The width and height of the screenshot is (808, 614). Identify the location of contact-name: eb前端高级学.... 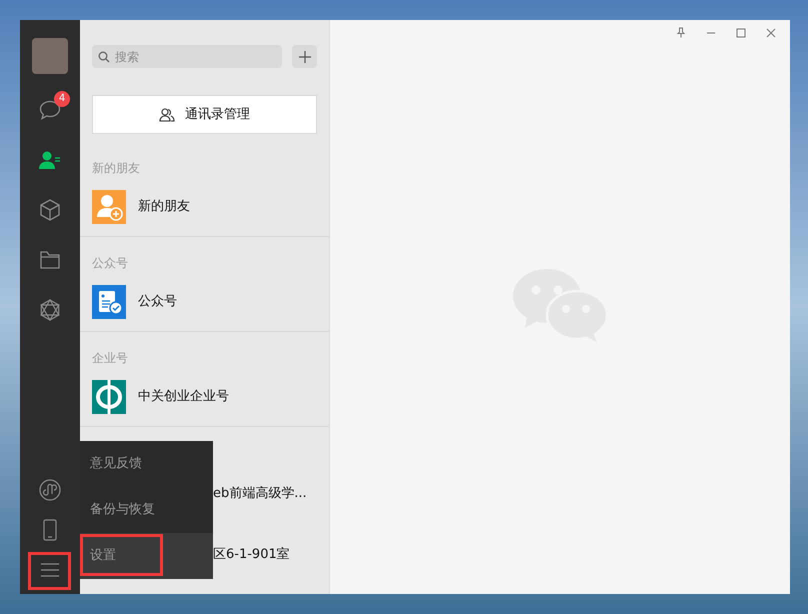
(260, 494).